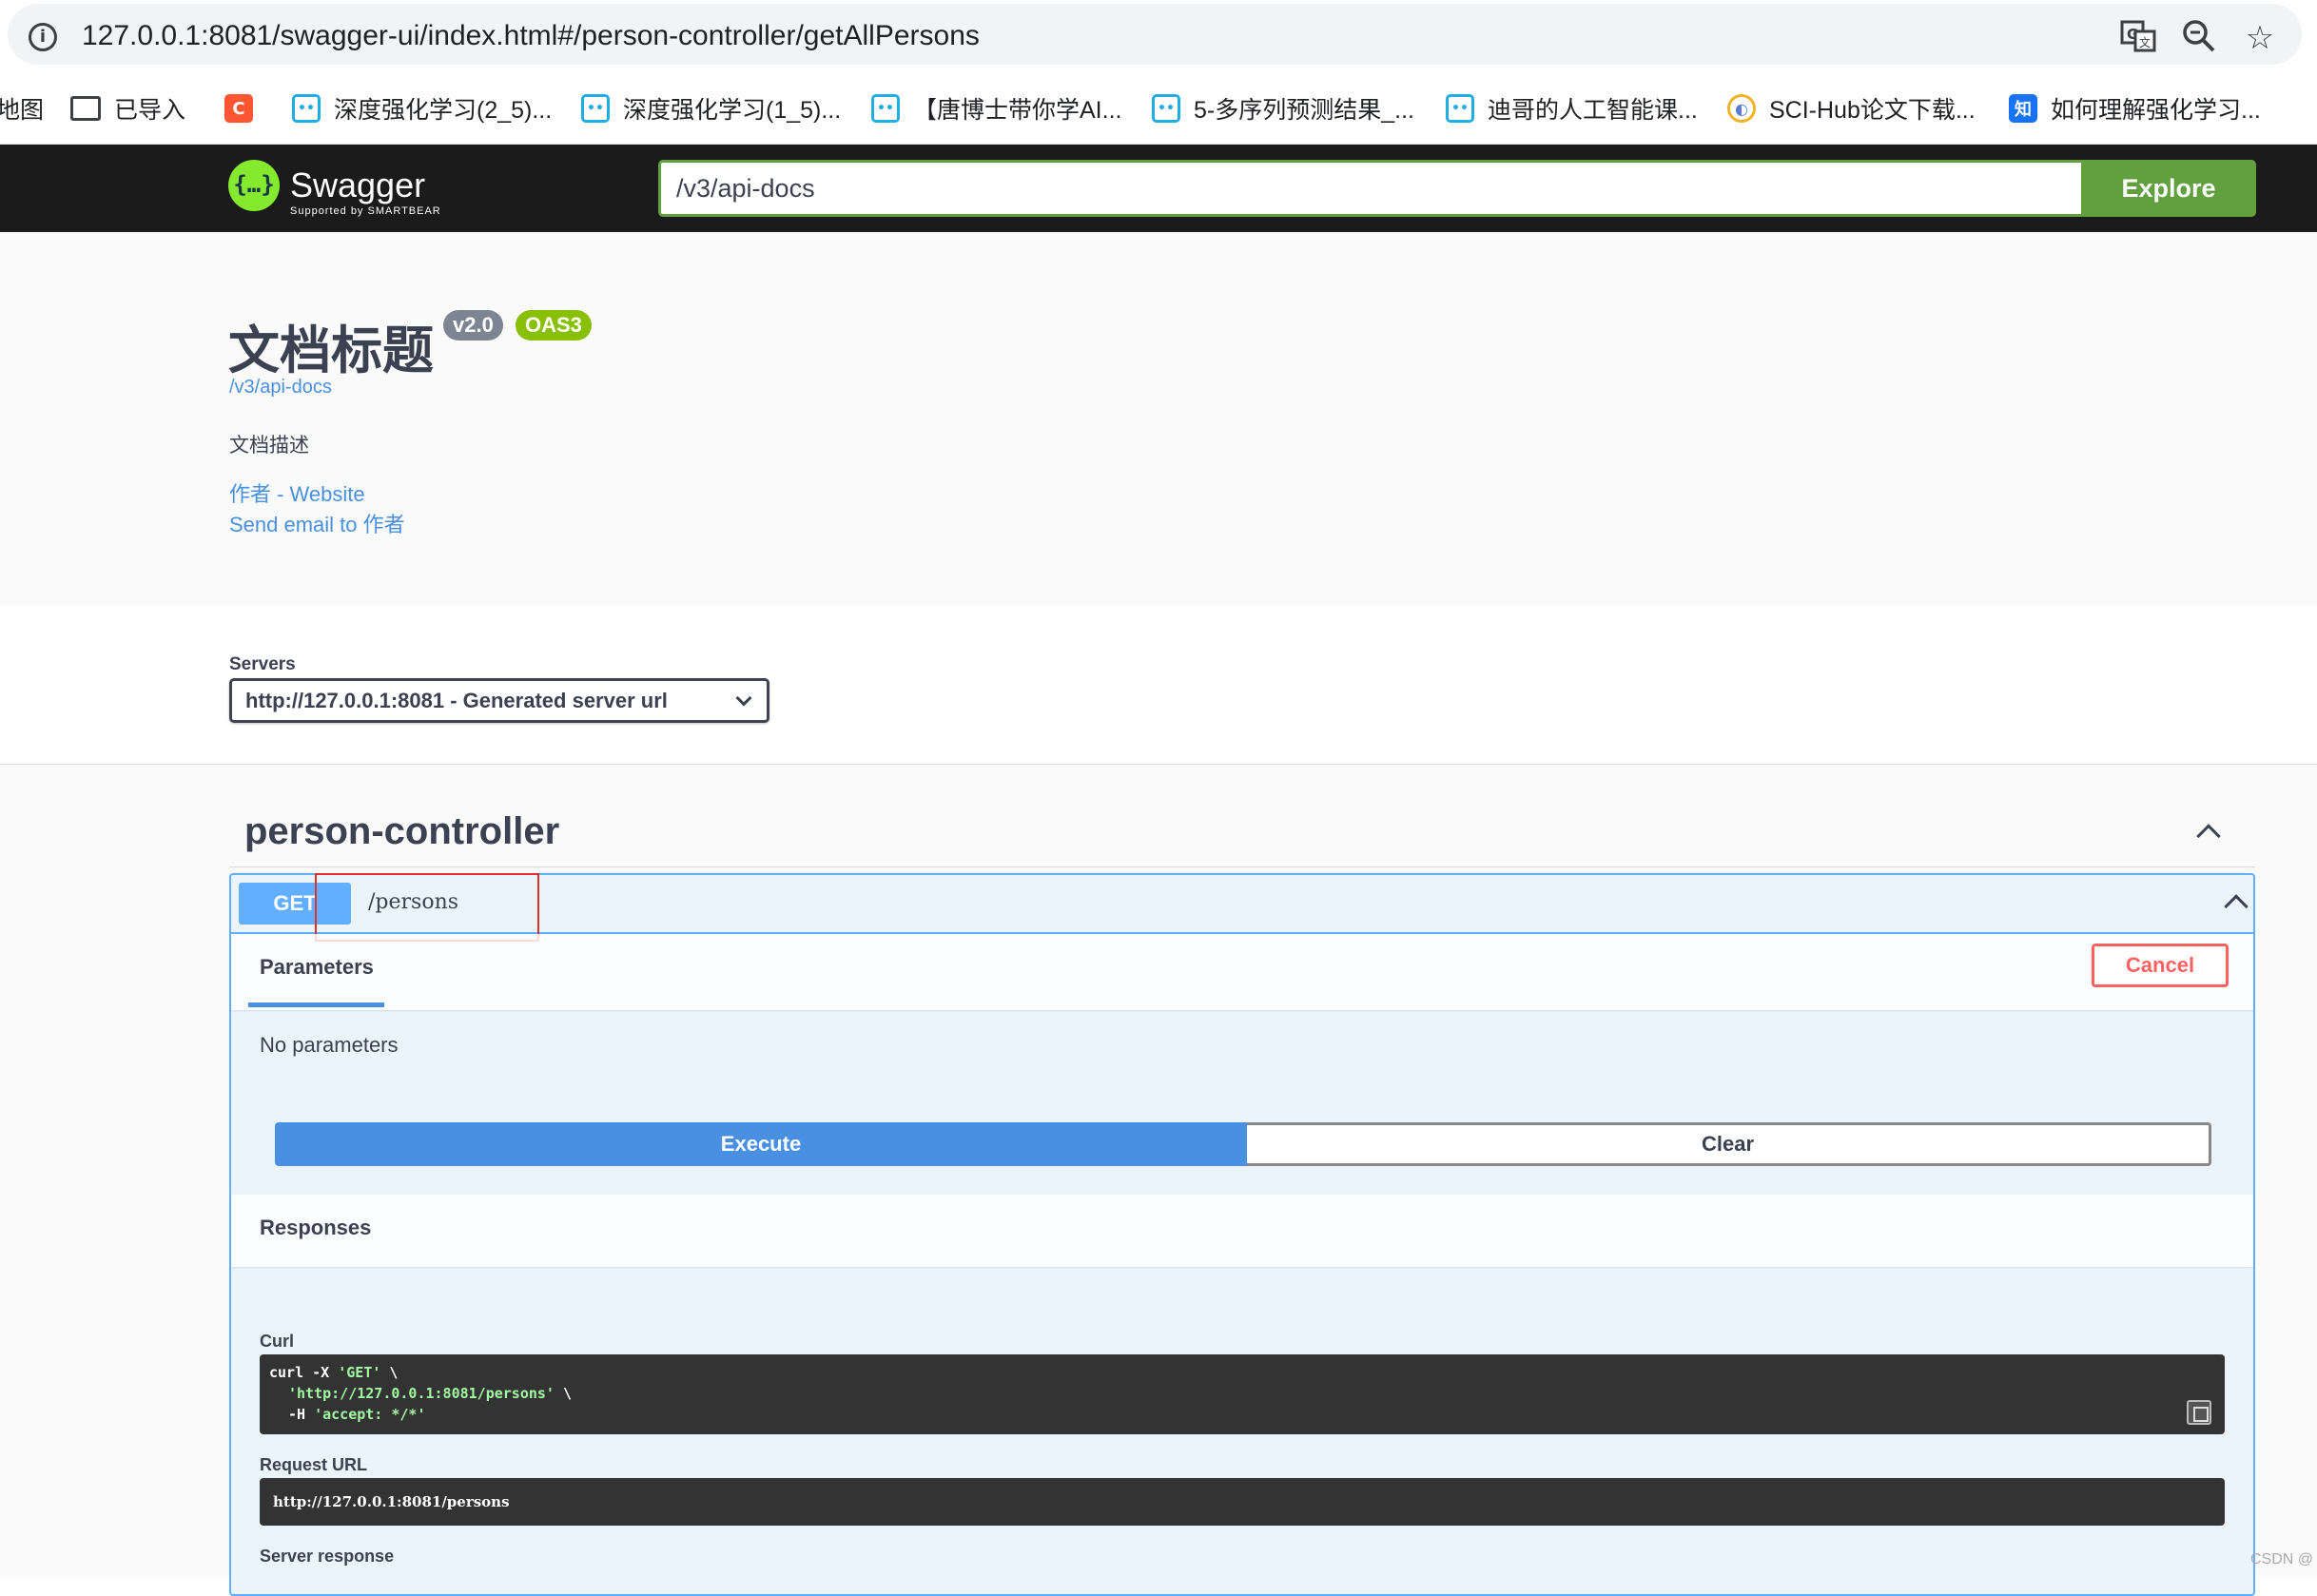 The width and height of the screenshot is (2317, 1596). I want to click on servers-label: Servers, so click(262, 664).